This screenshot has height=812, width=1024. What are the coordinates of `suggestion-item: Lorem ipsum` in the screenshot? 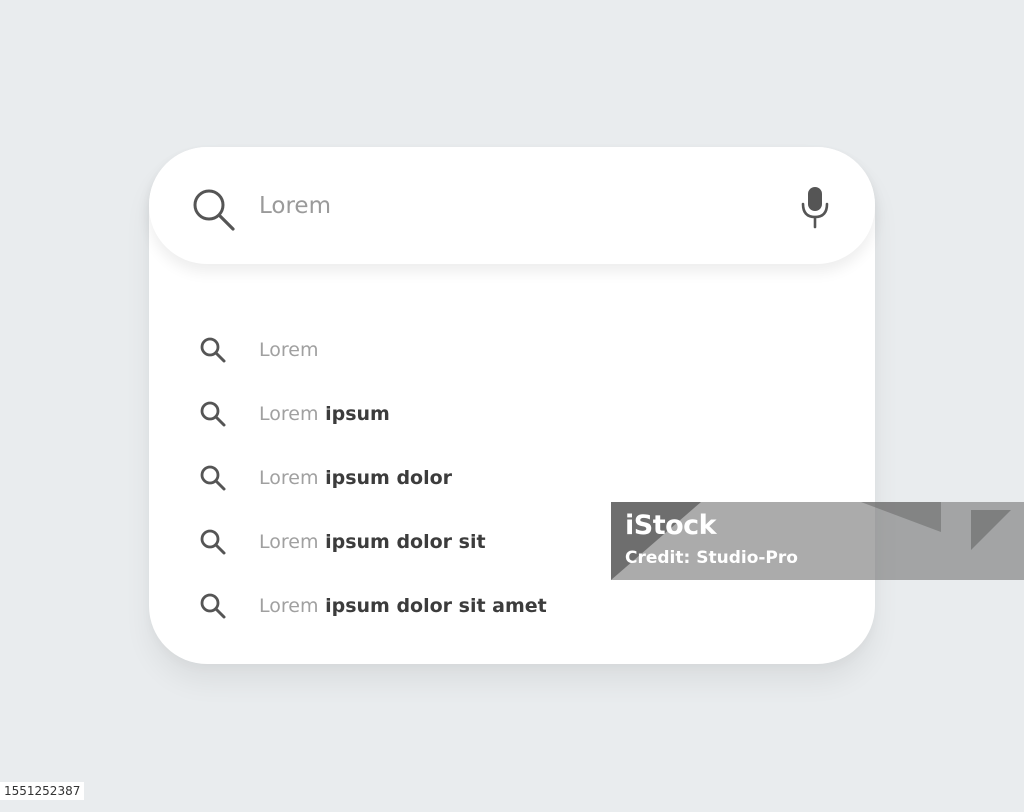 It's located at (512, 414).